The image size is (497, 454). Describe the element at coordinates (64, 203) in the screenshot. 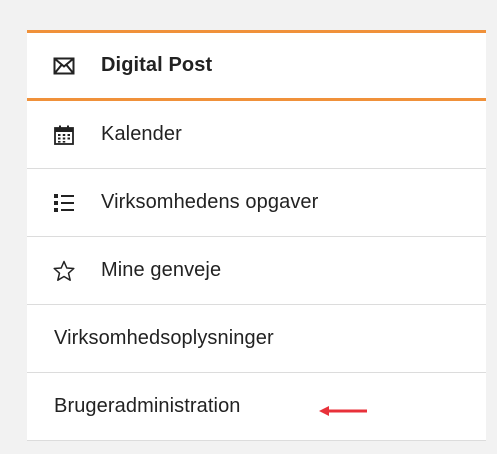

I see `task-list-icon` at that location.